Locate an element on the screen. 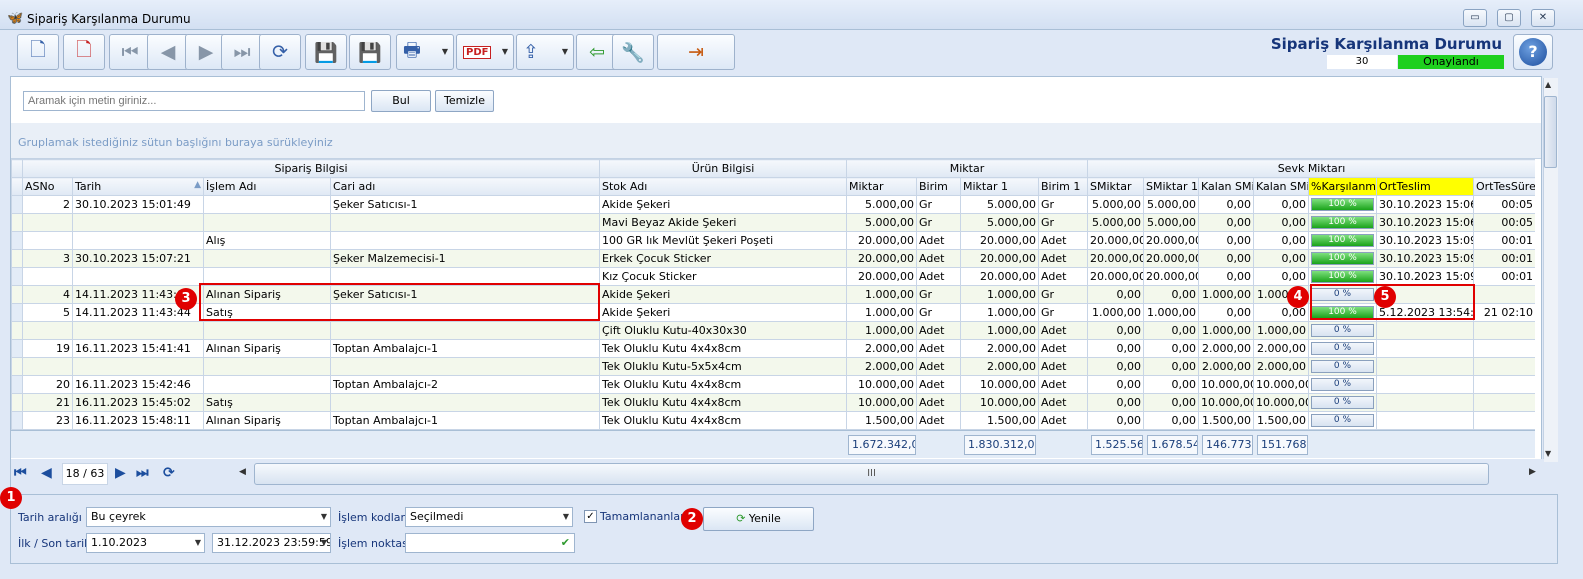  scroll-left-icon: ◀ is located at coordinates (242, 472).